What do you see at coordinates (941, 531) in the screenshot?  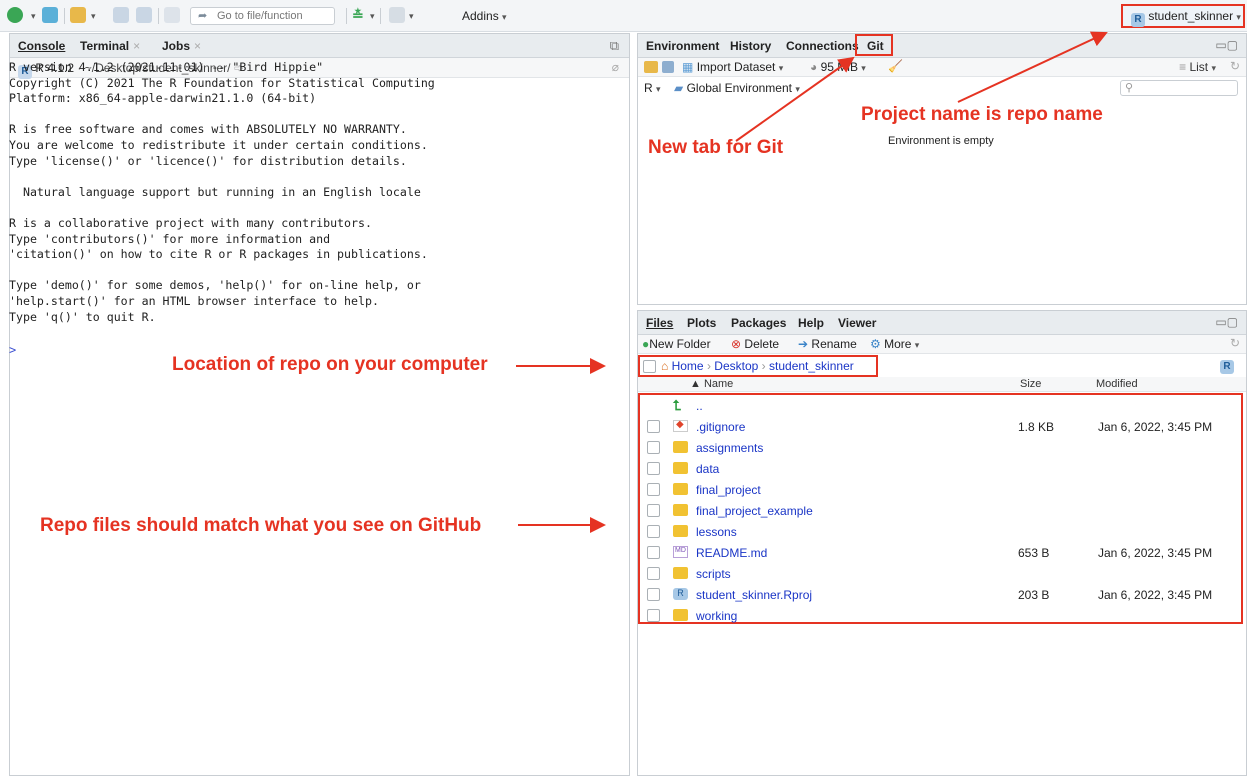 I see `file-row: lessons` at bounding box center [941, 531].